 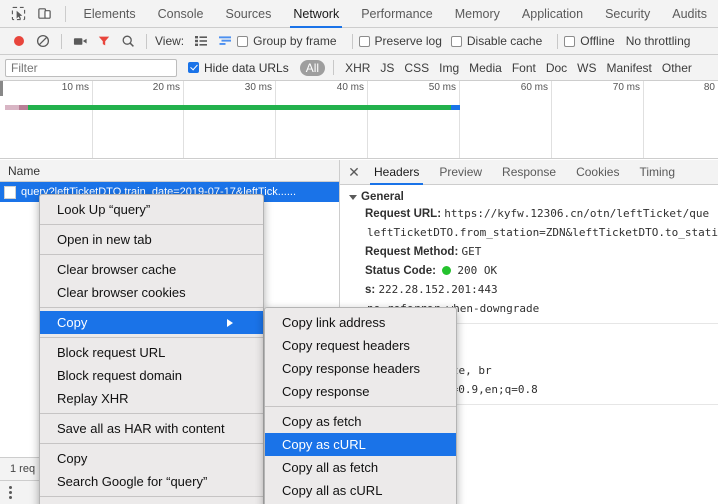 What do you see at coordinates (657, 172) in the screenshot?
I see `tab-timing: Timing` at bounding box center [657, 172].